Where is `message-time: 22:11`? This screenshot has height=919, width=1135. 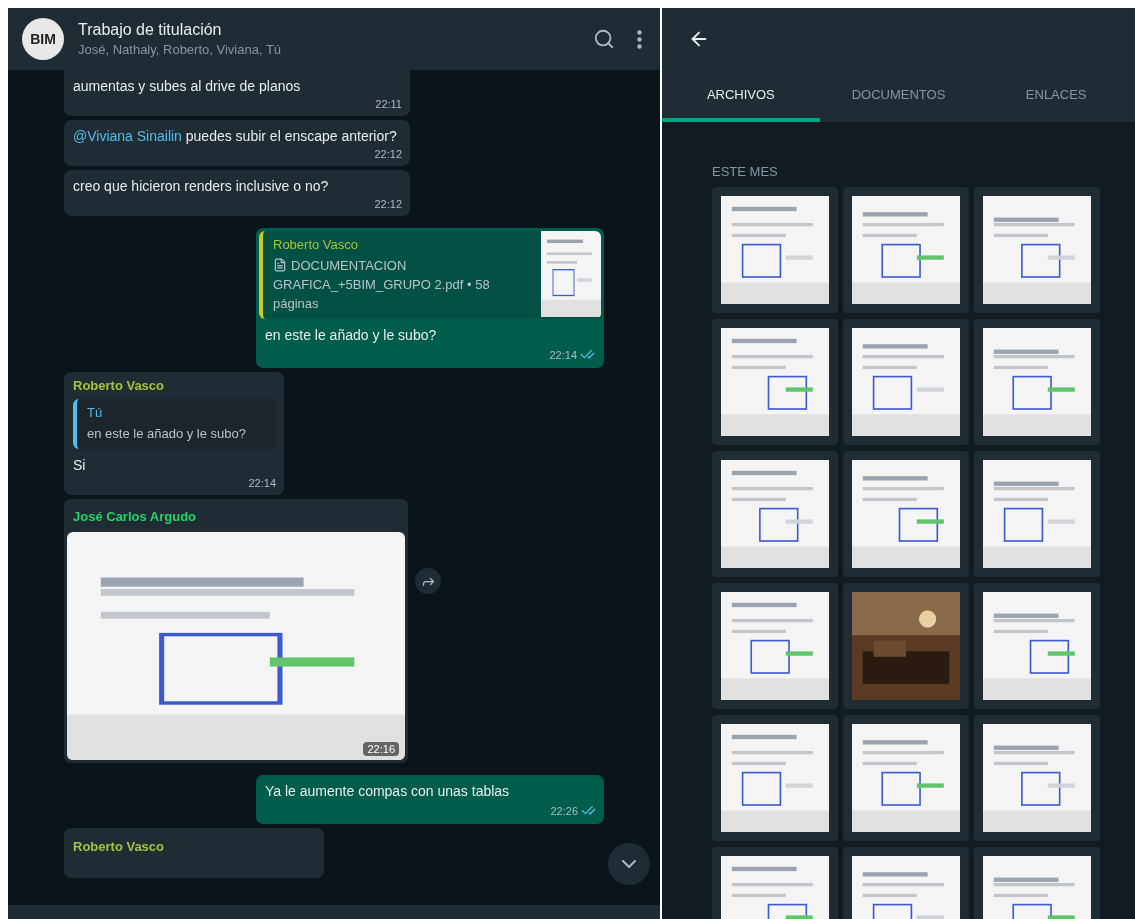 message-time: 22:11 is located at coordinates (388, 104).